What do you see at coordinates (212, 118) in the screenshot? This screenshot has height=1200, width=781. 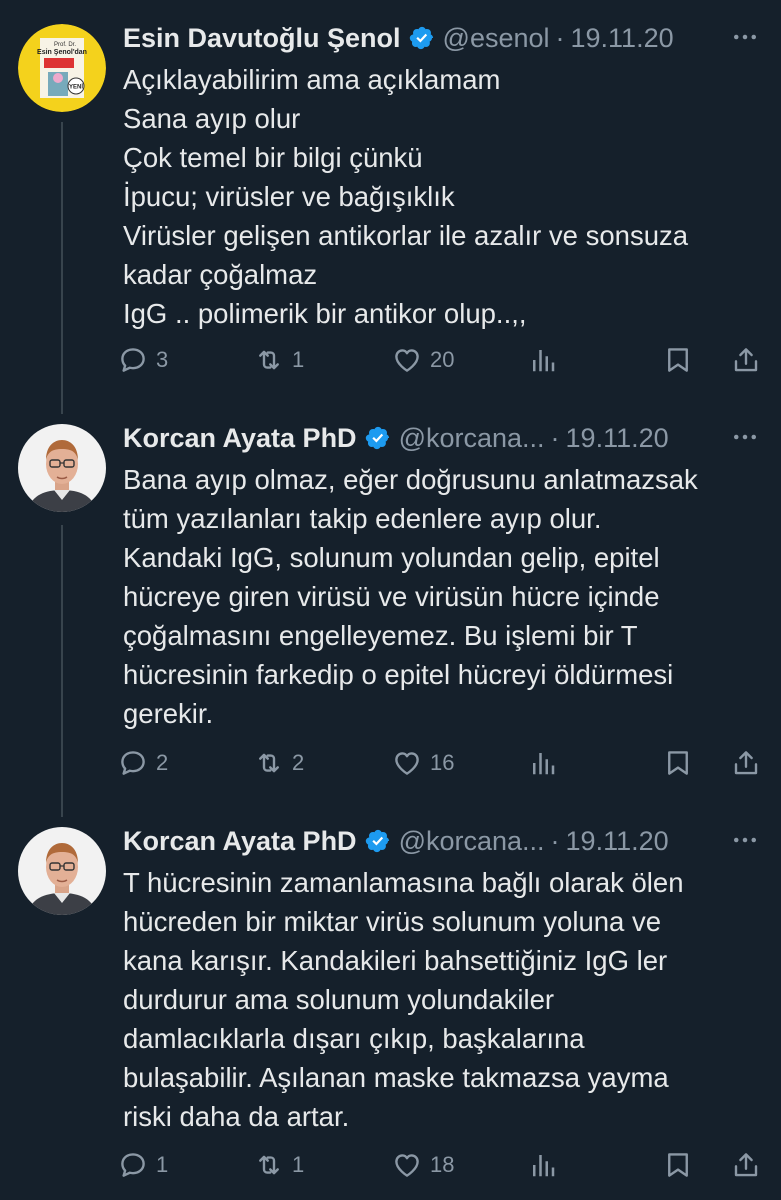 I see `tweet-line: Sana ayıp olur` at bounding box center [212, 118].